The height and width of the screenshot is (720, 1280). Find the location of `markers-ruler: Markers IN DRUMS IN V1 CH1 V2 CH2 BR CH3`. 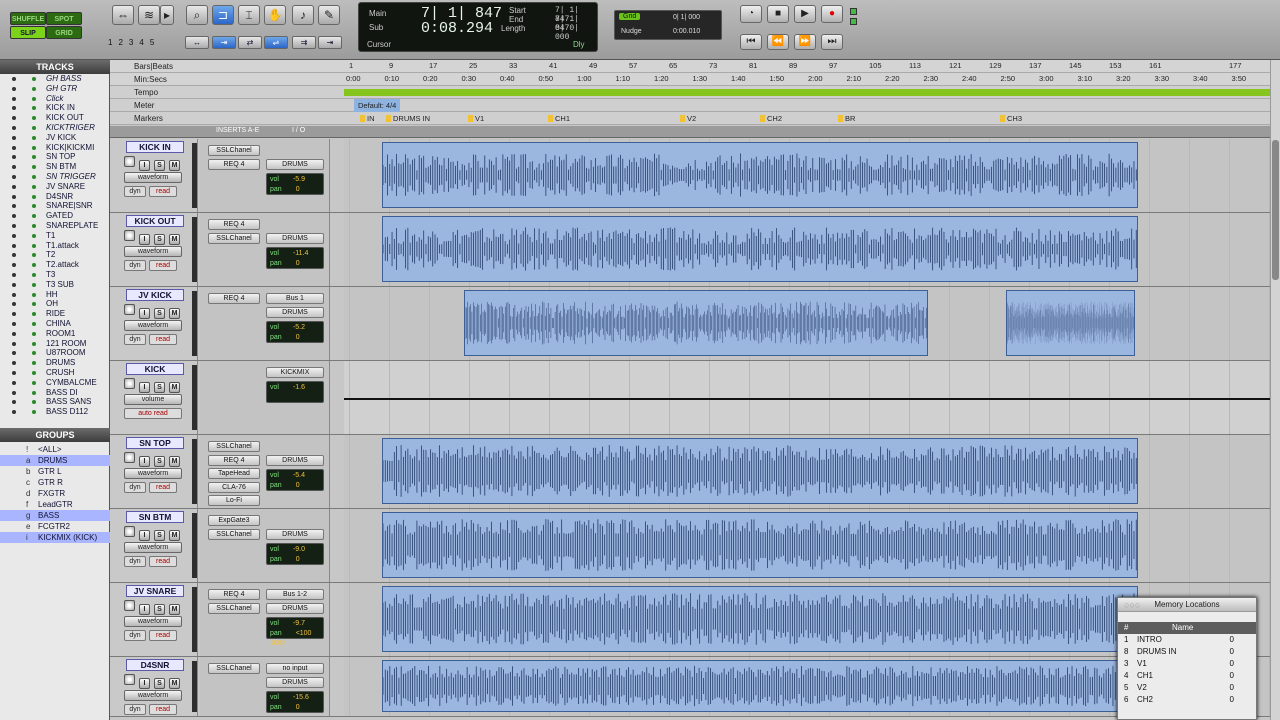

markers-ruler: Markers IN DRUMS IN V1 CH1 V2 CH2 BR CH3 is located at coordinates (690, 118).